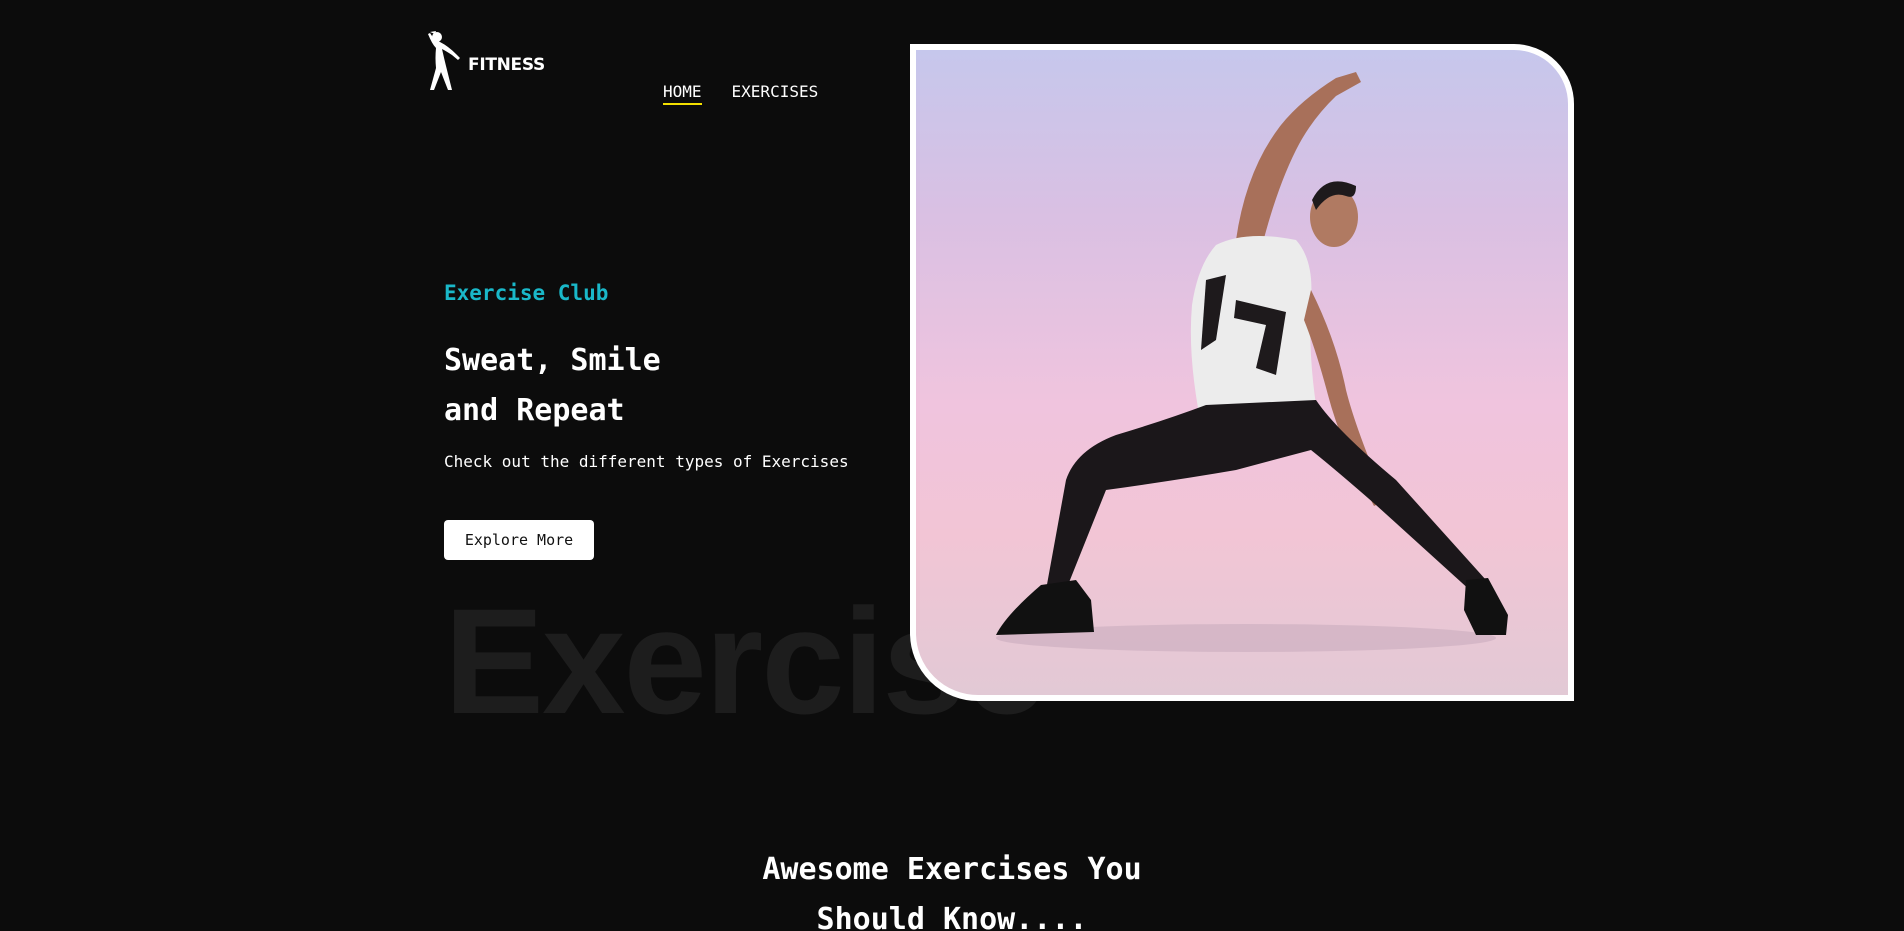  What do you see at coordinates (519, 540) in the screenshot?
I see `explore-more-button: Explore More` at bounding box center [519, 540].